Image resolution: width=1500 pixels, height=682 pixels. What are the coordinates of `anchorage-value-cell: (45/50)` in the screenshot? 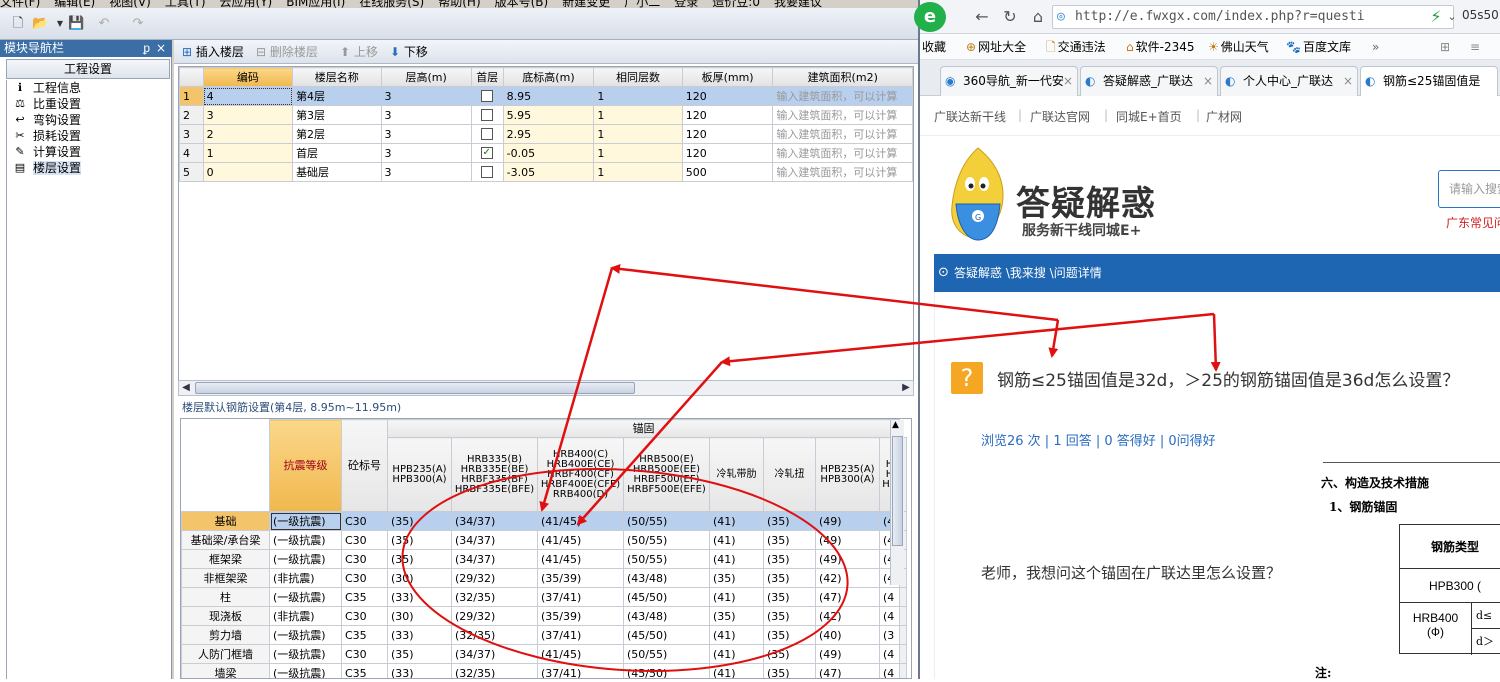 It's located at (666, 597).